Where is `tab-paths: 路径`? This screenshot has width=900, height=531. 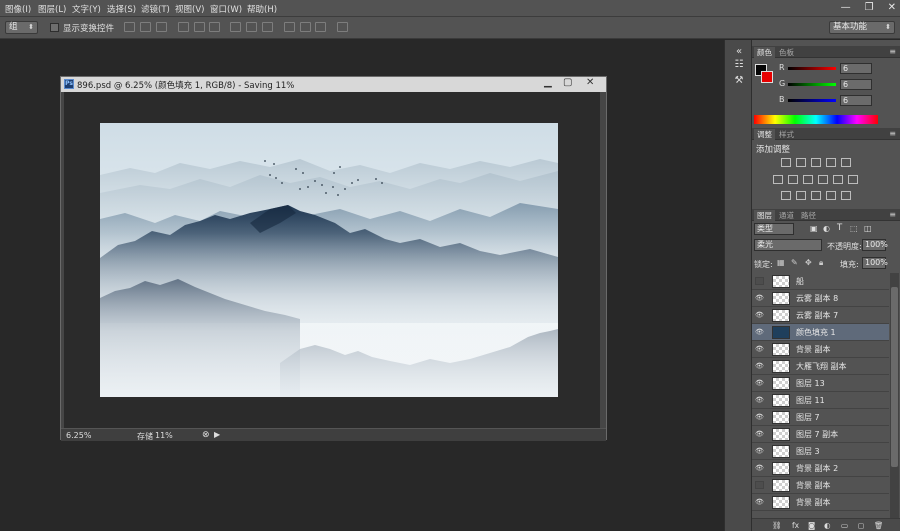
tab-paths: 路径 is located at coordinates (808, 215).